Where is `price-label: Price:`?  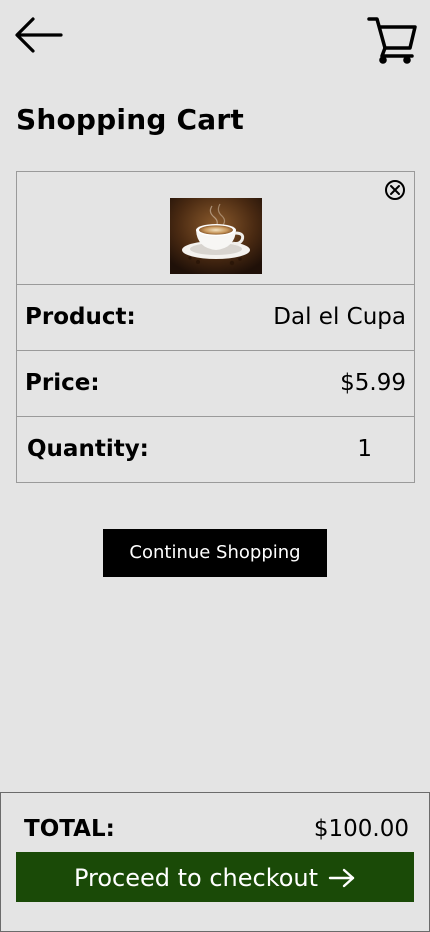
price-label: Price: is located at coordinates (62, 383).